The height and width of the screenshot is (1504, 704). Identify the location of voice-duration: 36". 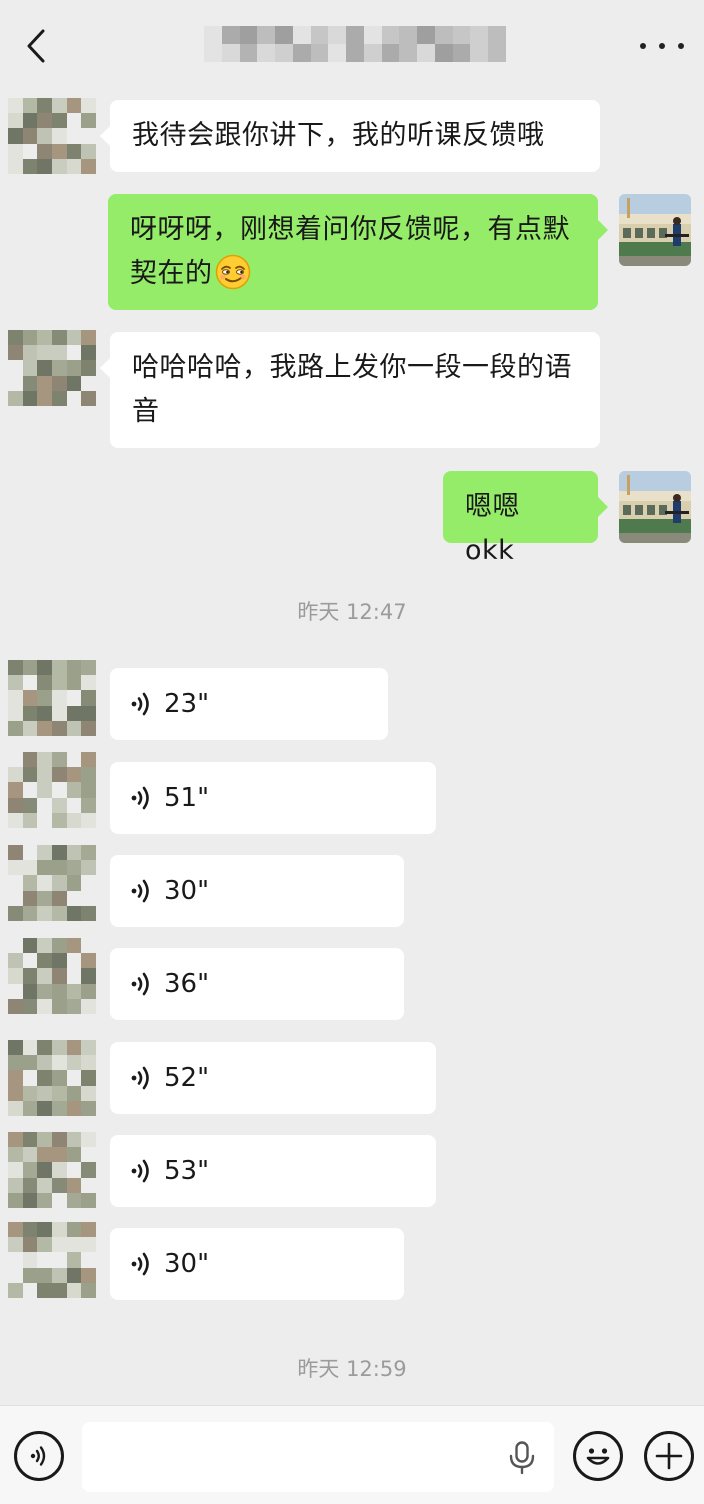
(187, 984).